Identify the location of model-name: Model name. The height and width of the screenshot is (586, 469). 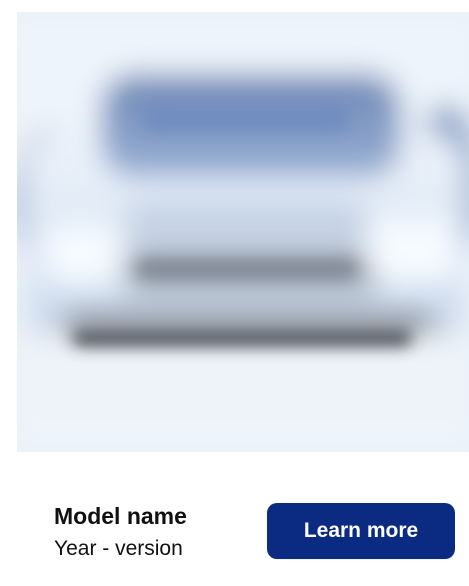
(120, 516).